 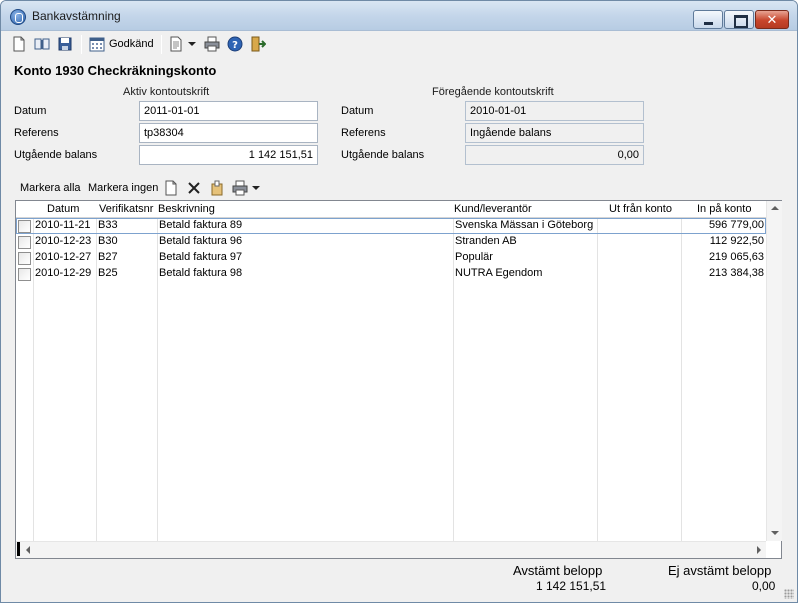 I want to click on active-reference-input: tp38304, so click(x=228, y=133).